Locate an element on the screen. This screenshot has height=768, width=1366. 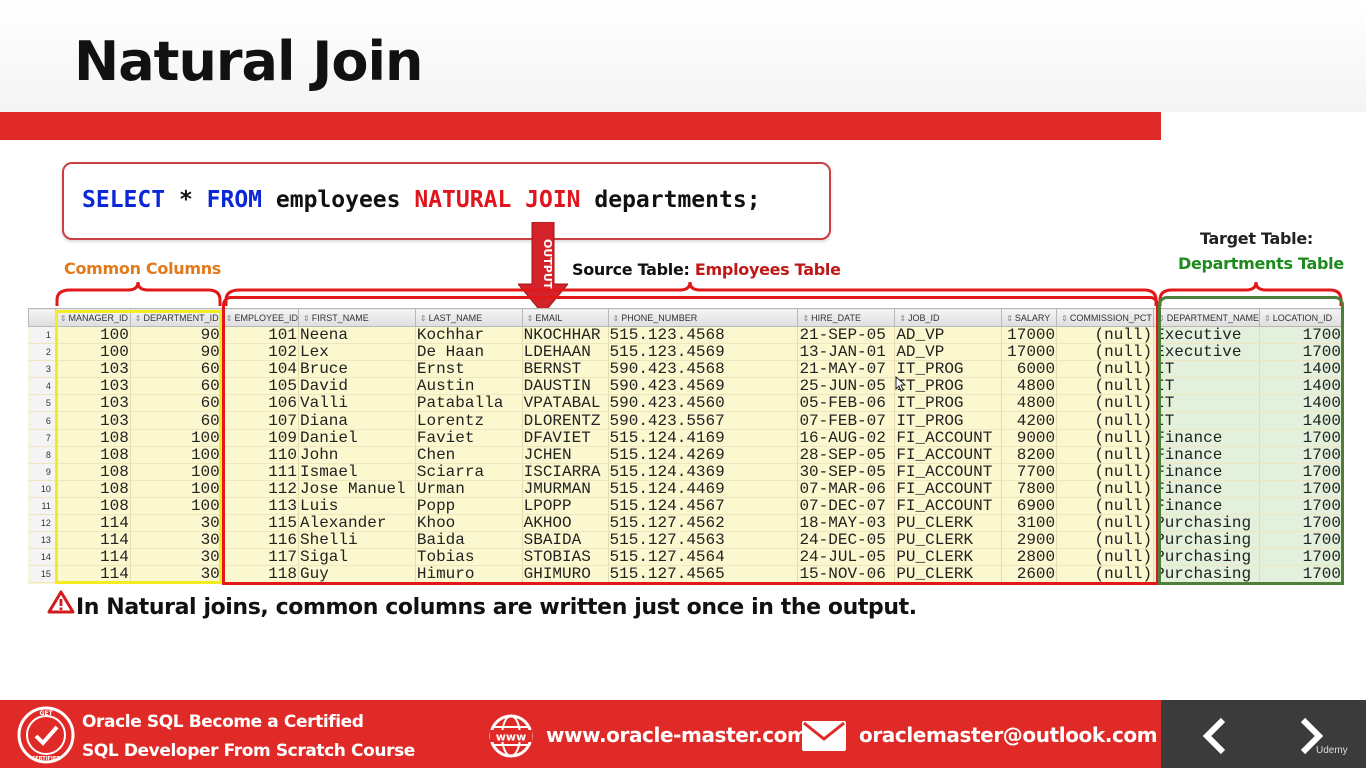
cell-salary: 17000 is located at coordinates (1029, 352).